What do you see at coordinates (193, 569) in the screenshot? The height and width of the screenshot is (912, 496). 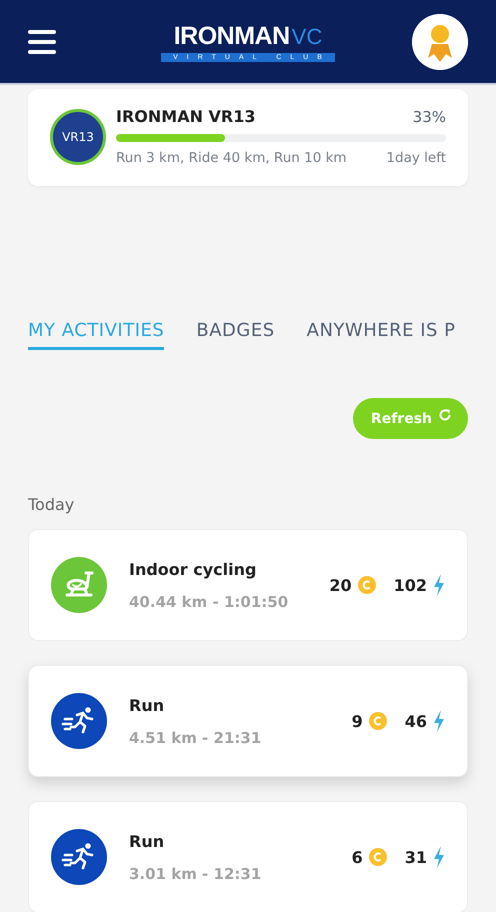 I see `activity-name: Indoor cycling` at bounding box center [193, 569].